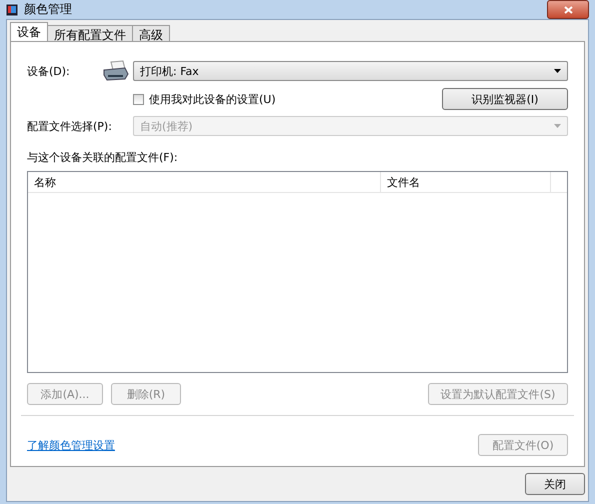 This screenshot has width=595, height=504. What do you see at coordinates (555, 484) in the screenshot?
I see `close-dialog-button: 关闭` at bounding box center [555, 484].